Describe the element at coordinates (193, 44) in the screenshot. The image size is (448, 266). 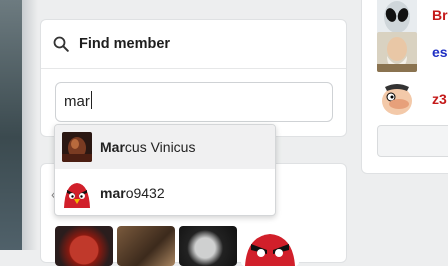
I see `find-member-header: Find member` at that location.